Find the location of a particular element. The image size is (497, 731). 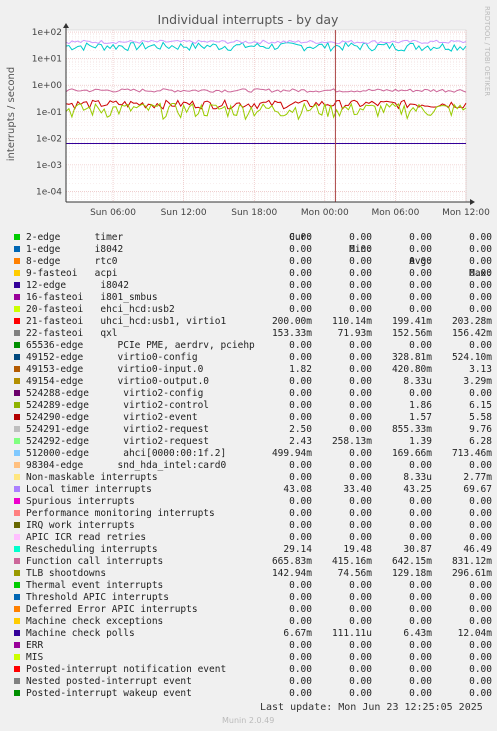

legend-row: Machine check exceptions 0.00 0.00 0.00 0.00 is located at coordinates (248, 622).